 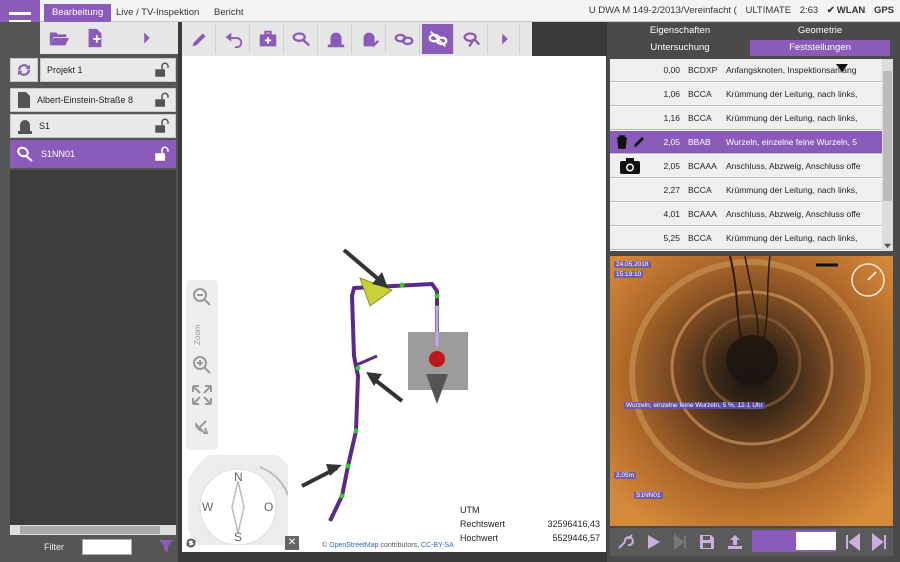 What do you see at coordinates (820, 31) in the screenshot?
I see `tab-geometrie: Geometrie` at bounding box center [820, 31].